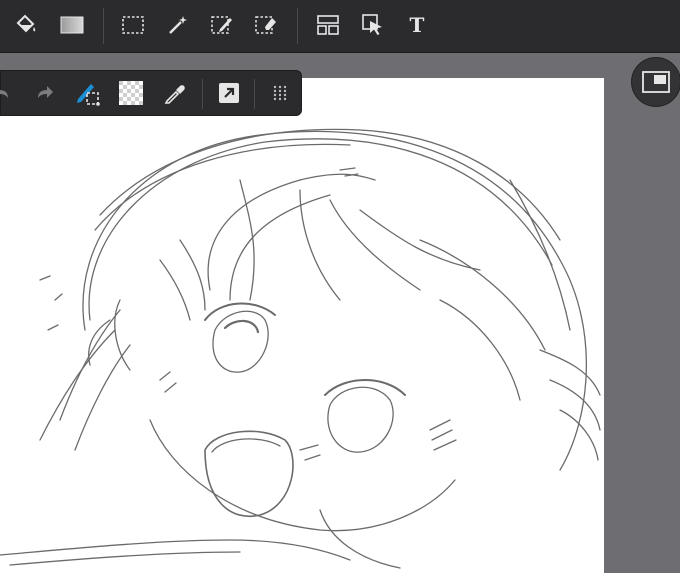 The image size is (680, 573). What do you see at coordinates (328, 25) in the screenshot?
I see `frame-divider-icon` at bounding box center [328, 25].